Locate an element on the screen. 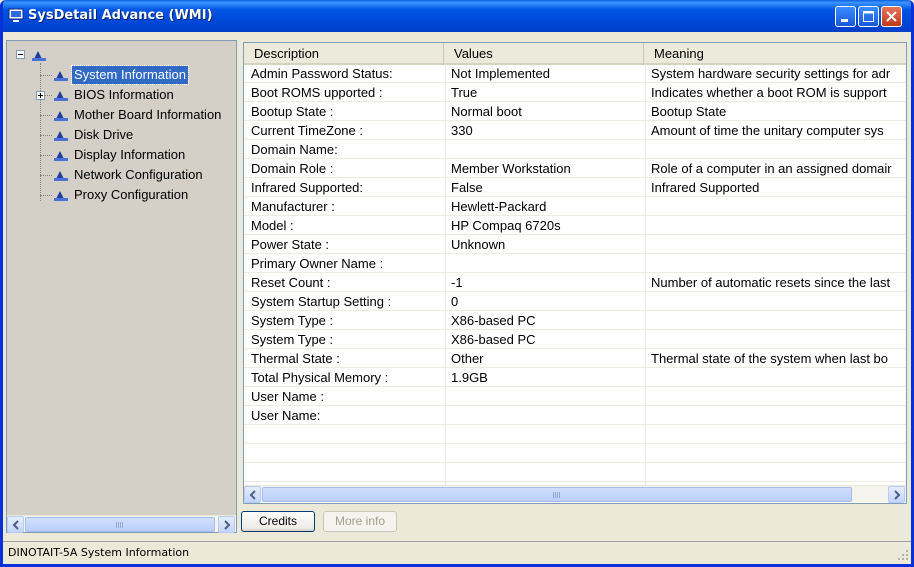 The width and height of the screenshot is (914, 567). close-icon is located at coordinates (891, 16).